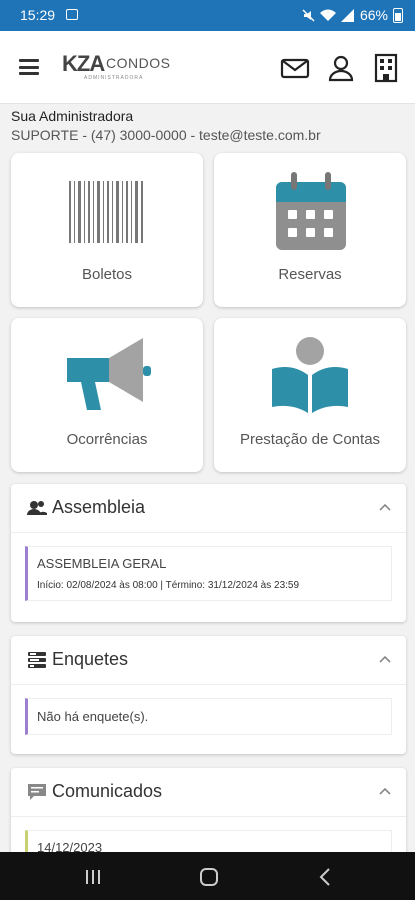 This screenshot has height=900, width=415. I want to click on enquetes-title: Enquetes, so click(90, 659).